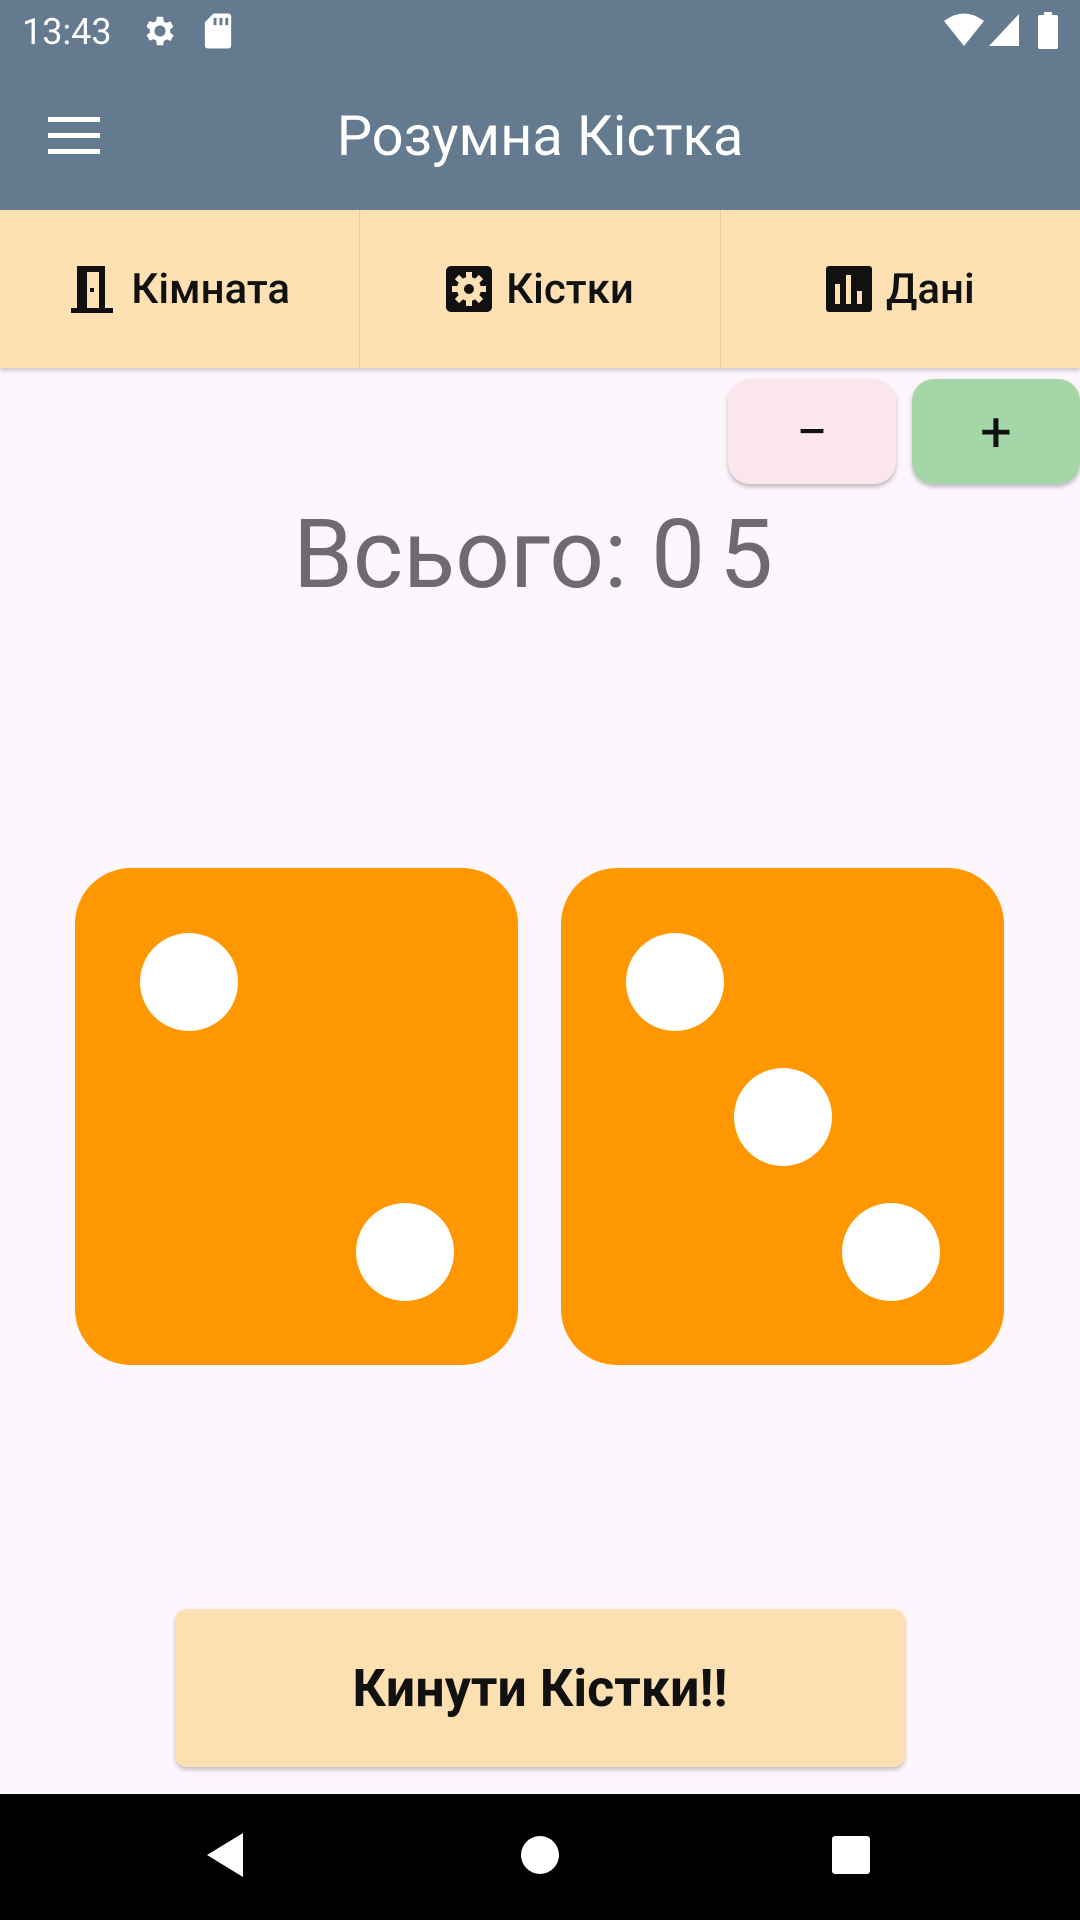  I want to click on total-label: Всього:, so click(460, 555).